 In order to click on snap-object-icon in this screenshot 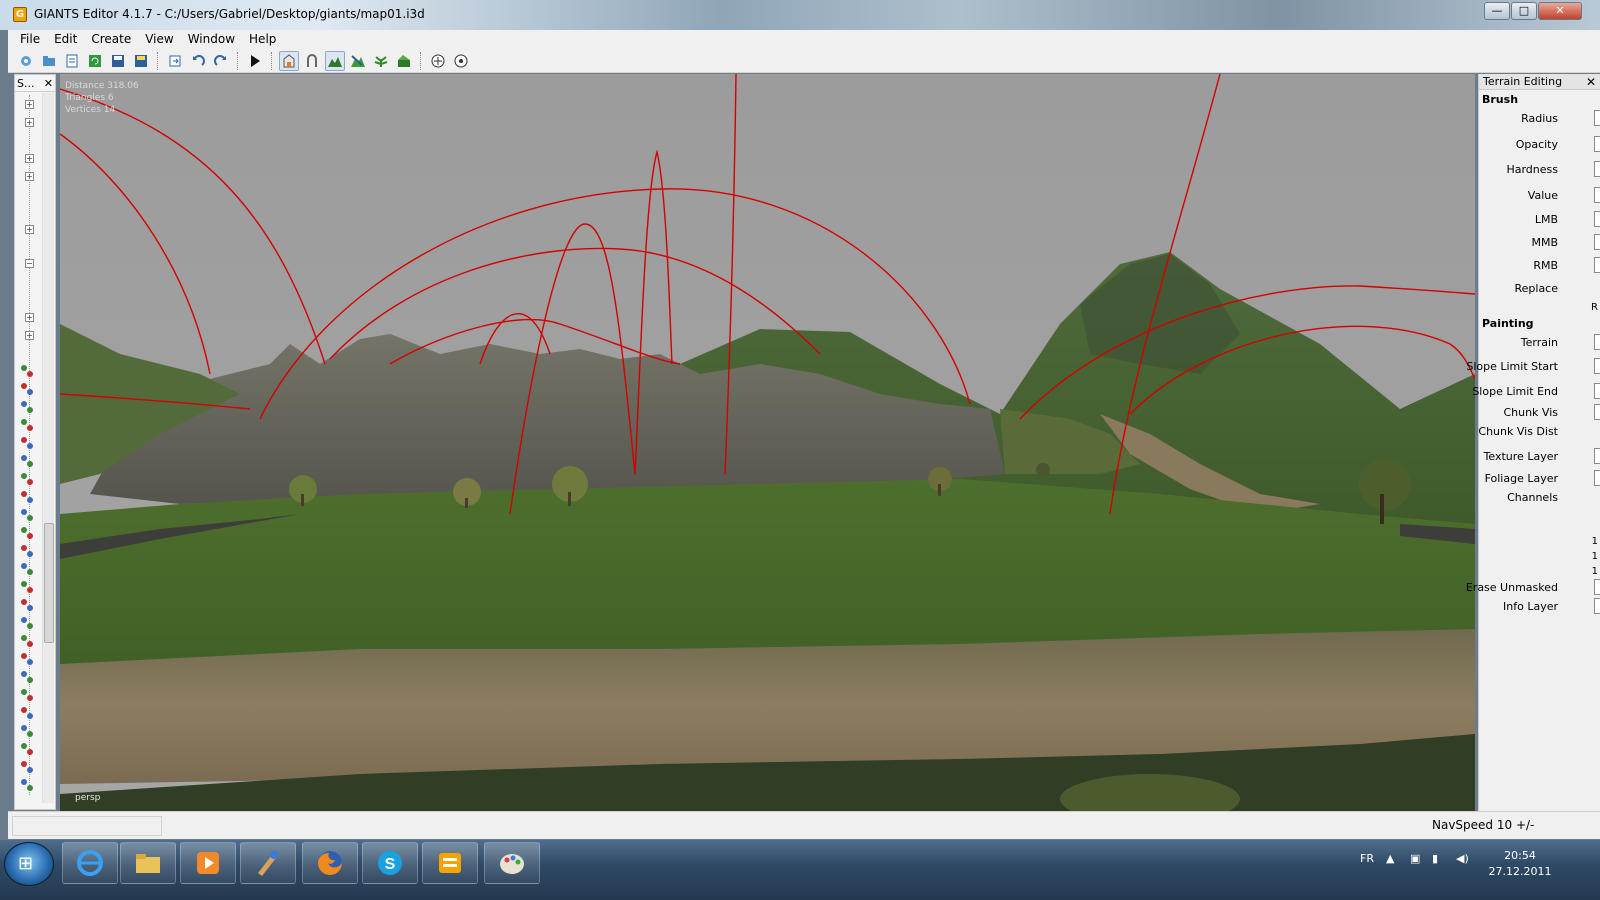, I will do `click(461, 61)`.